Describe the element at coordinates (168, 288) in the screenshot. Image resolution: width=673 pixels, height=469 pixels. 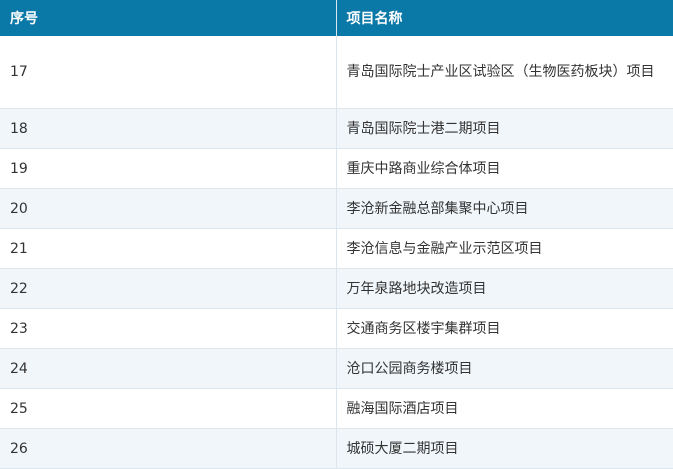
I see `cell-serial-number: 22` at that location.